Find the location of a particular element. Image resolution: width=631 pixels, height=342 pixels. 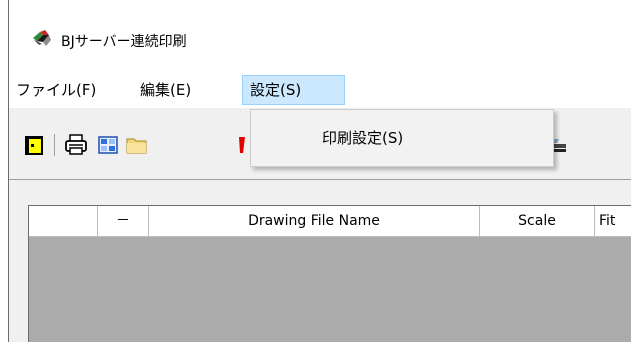

grid-header-cell-4: Fit is located at coordinates (613, 221).